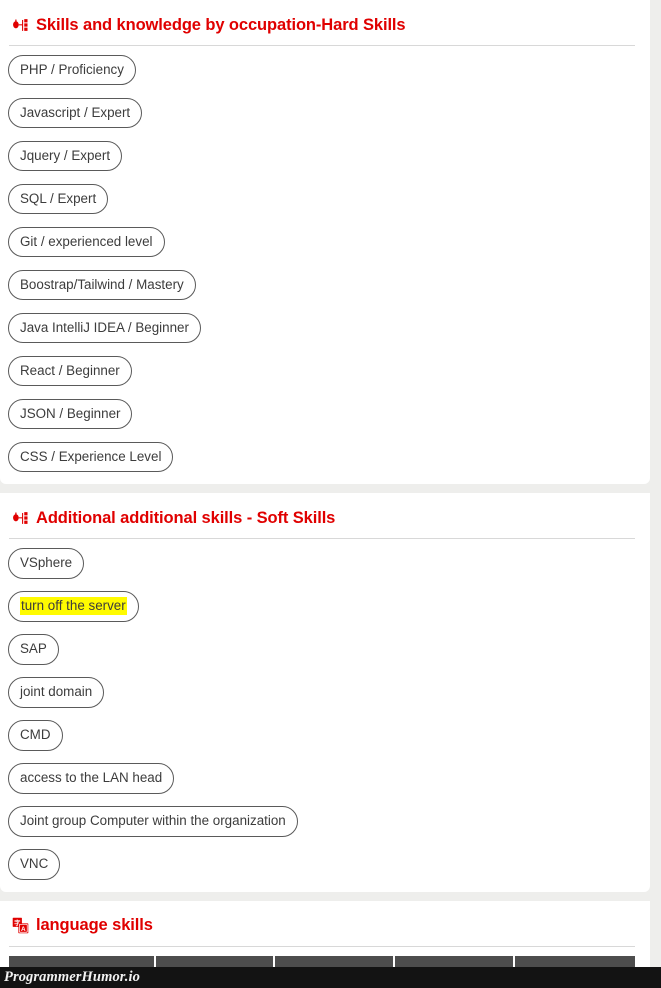 Image resolution: width=661 pixels, height=988 pixels. I want to click on skill-pill: Git / experienced level, so click(86, 242).